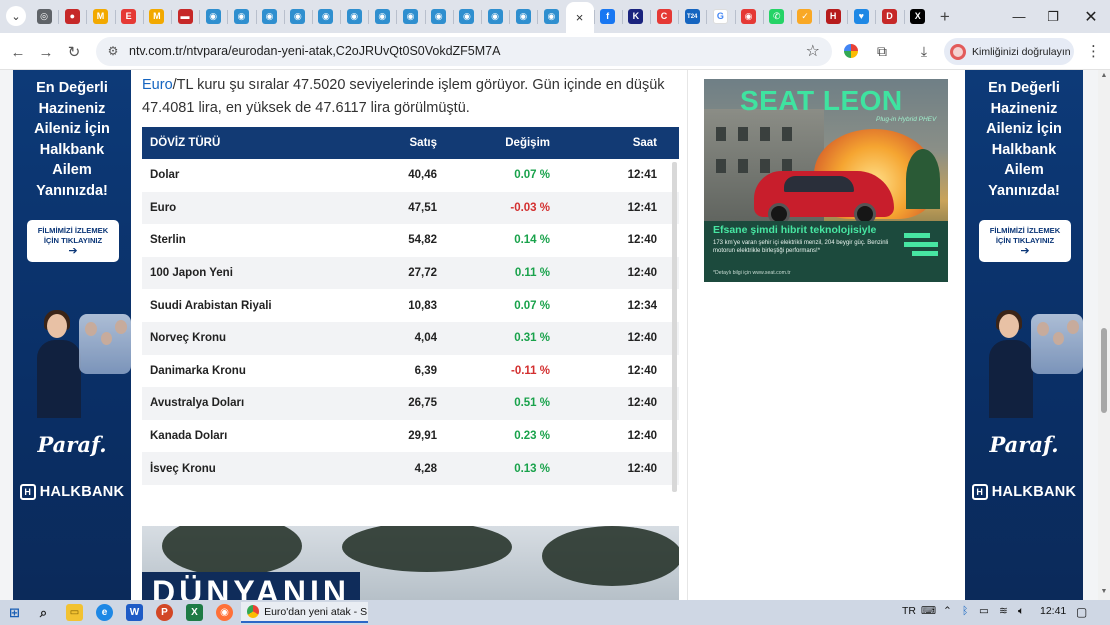  What do you see at coordinates (410, 305) in the screenshot?
I see `currency-row: Suudi Arabistan Riyali 10,83 0.07 % 12:34` at bounding box center [410, 305].